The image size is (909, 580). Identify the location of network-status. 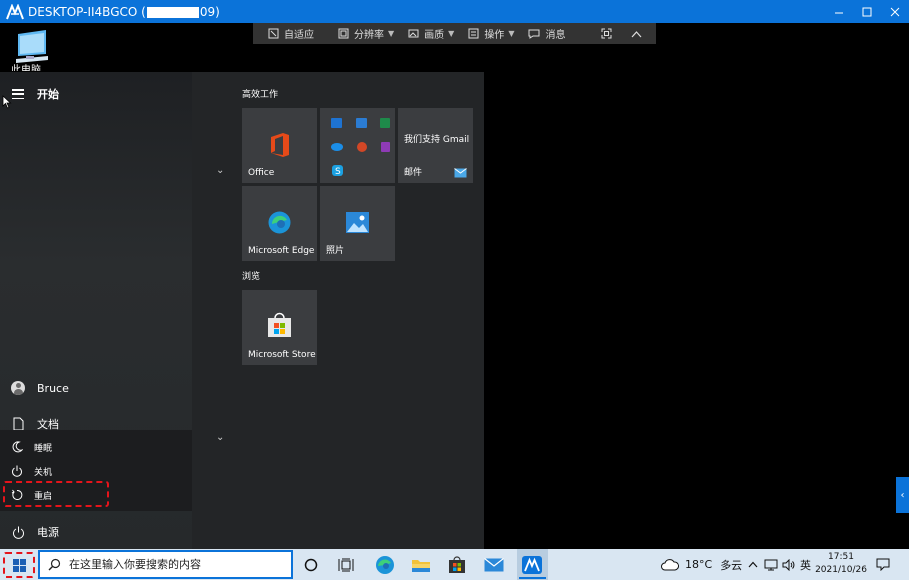
(771, 564).